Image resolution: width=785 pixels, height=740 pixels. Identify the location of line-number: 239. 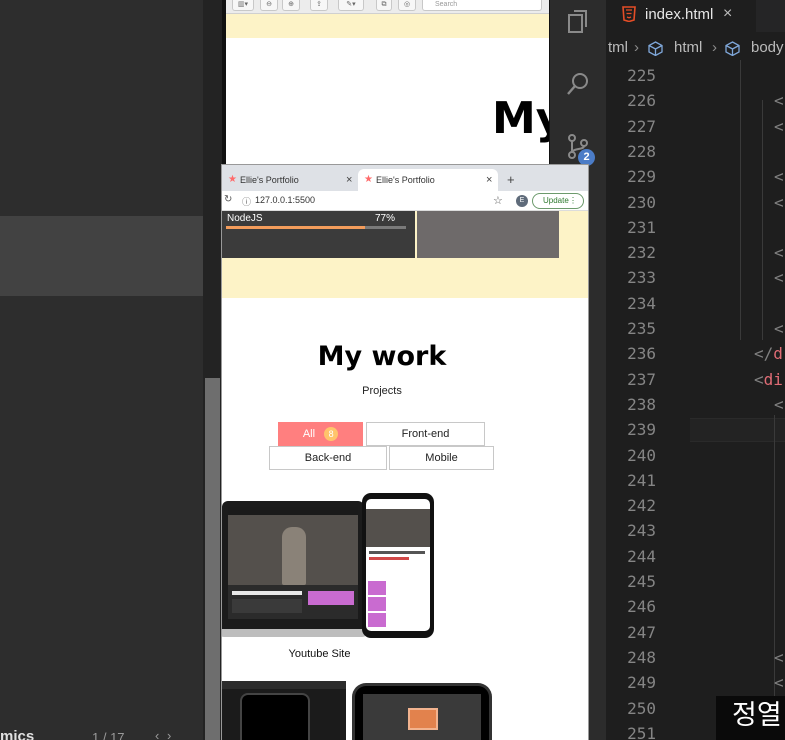
(641, 430).